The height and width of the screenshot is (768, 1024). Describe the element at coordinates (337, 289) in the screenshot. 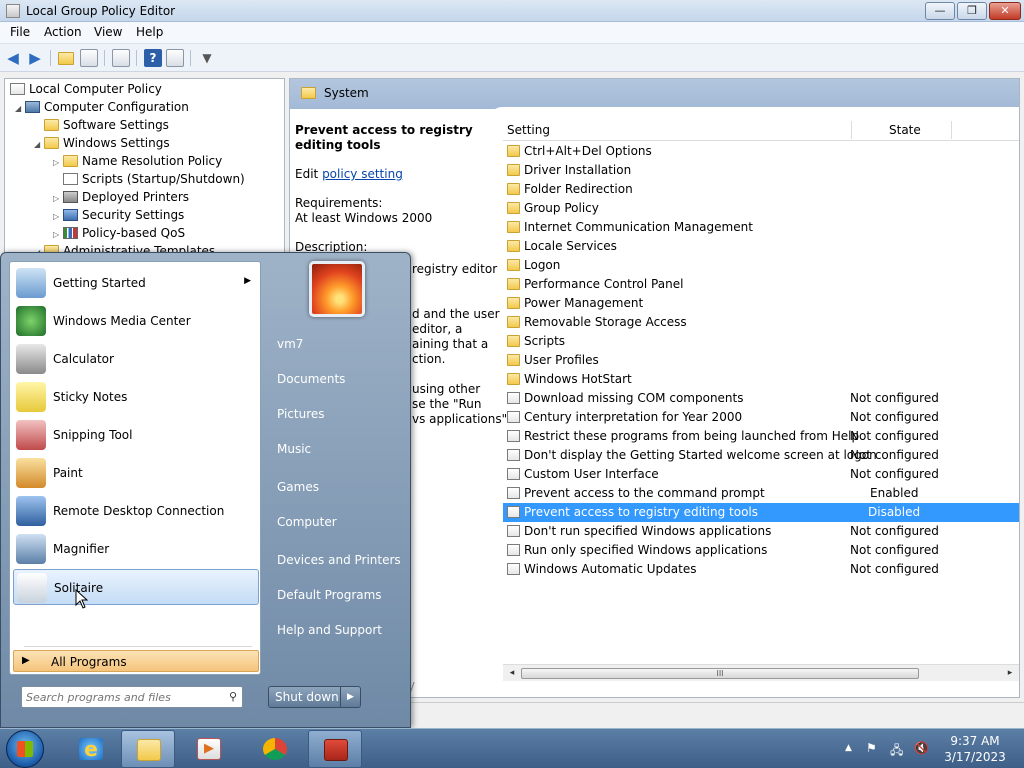

I see `user-picture` at that location.